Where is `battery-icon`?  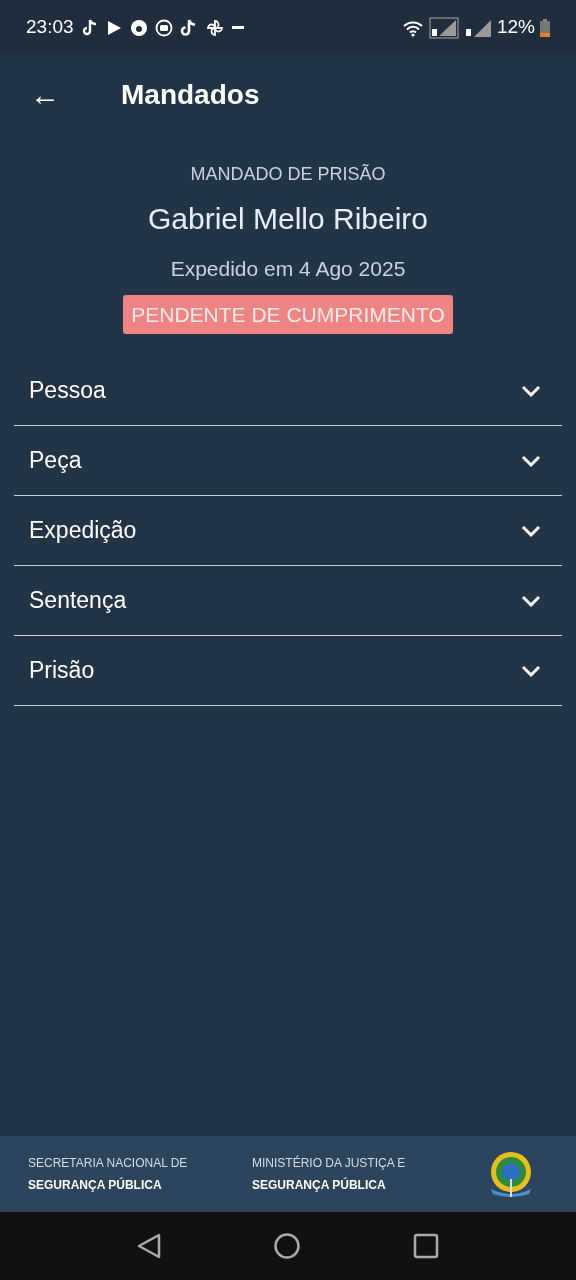 battery-icon is located at coordinates (545, 27).